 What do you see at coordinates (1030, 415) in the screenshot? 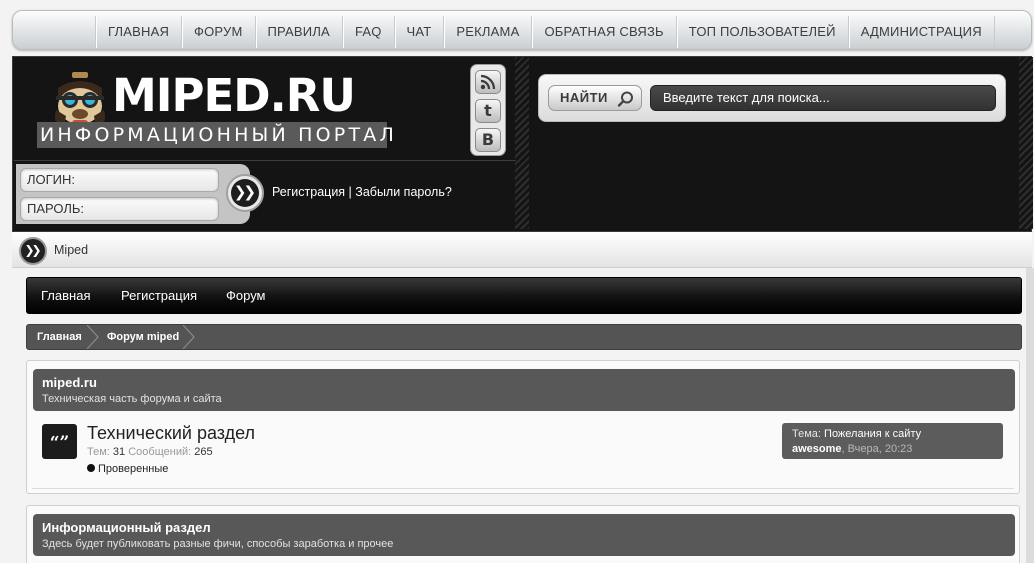
I see `page-scrollbar` at bounding box center [1030, 415].